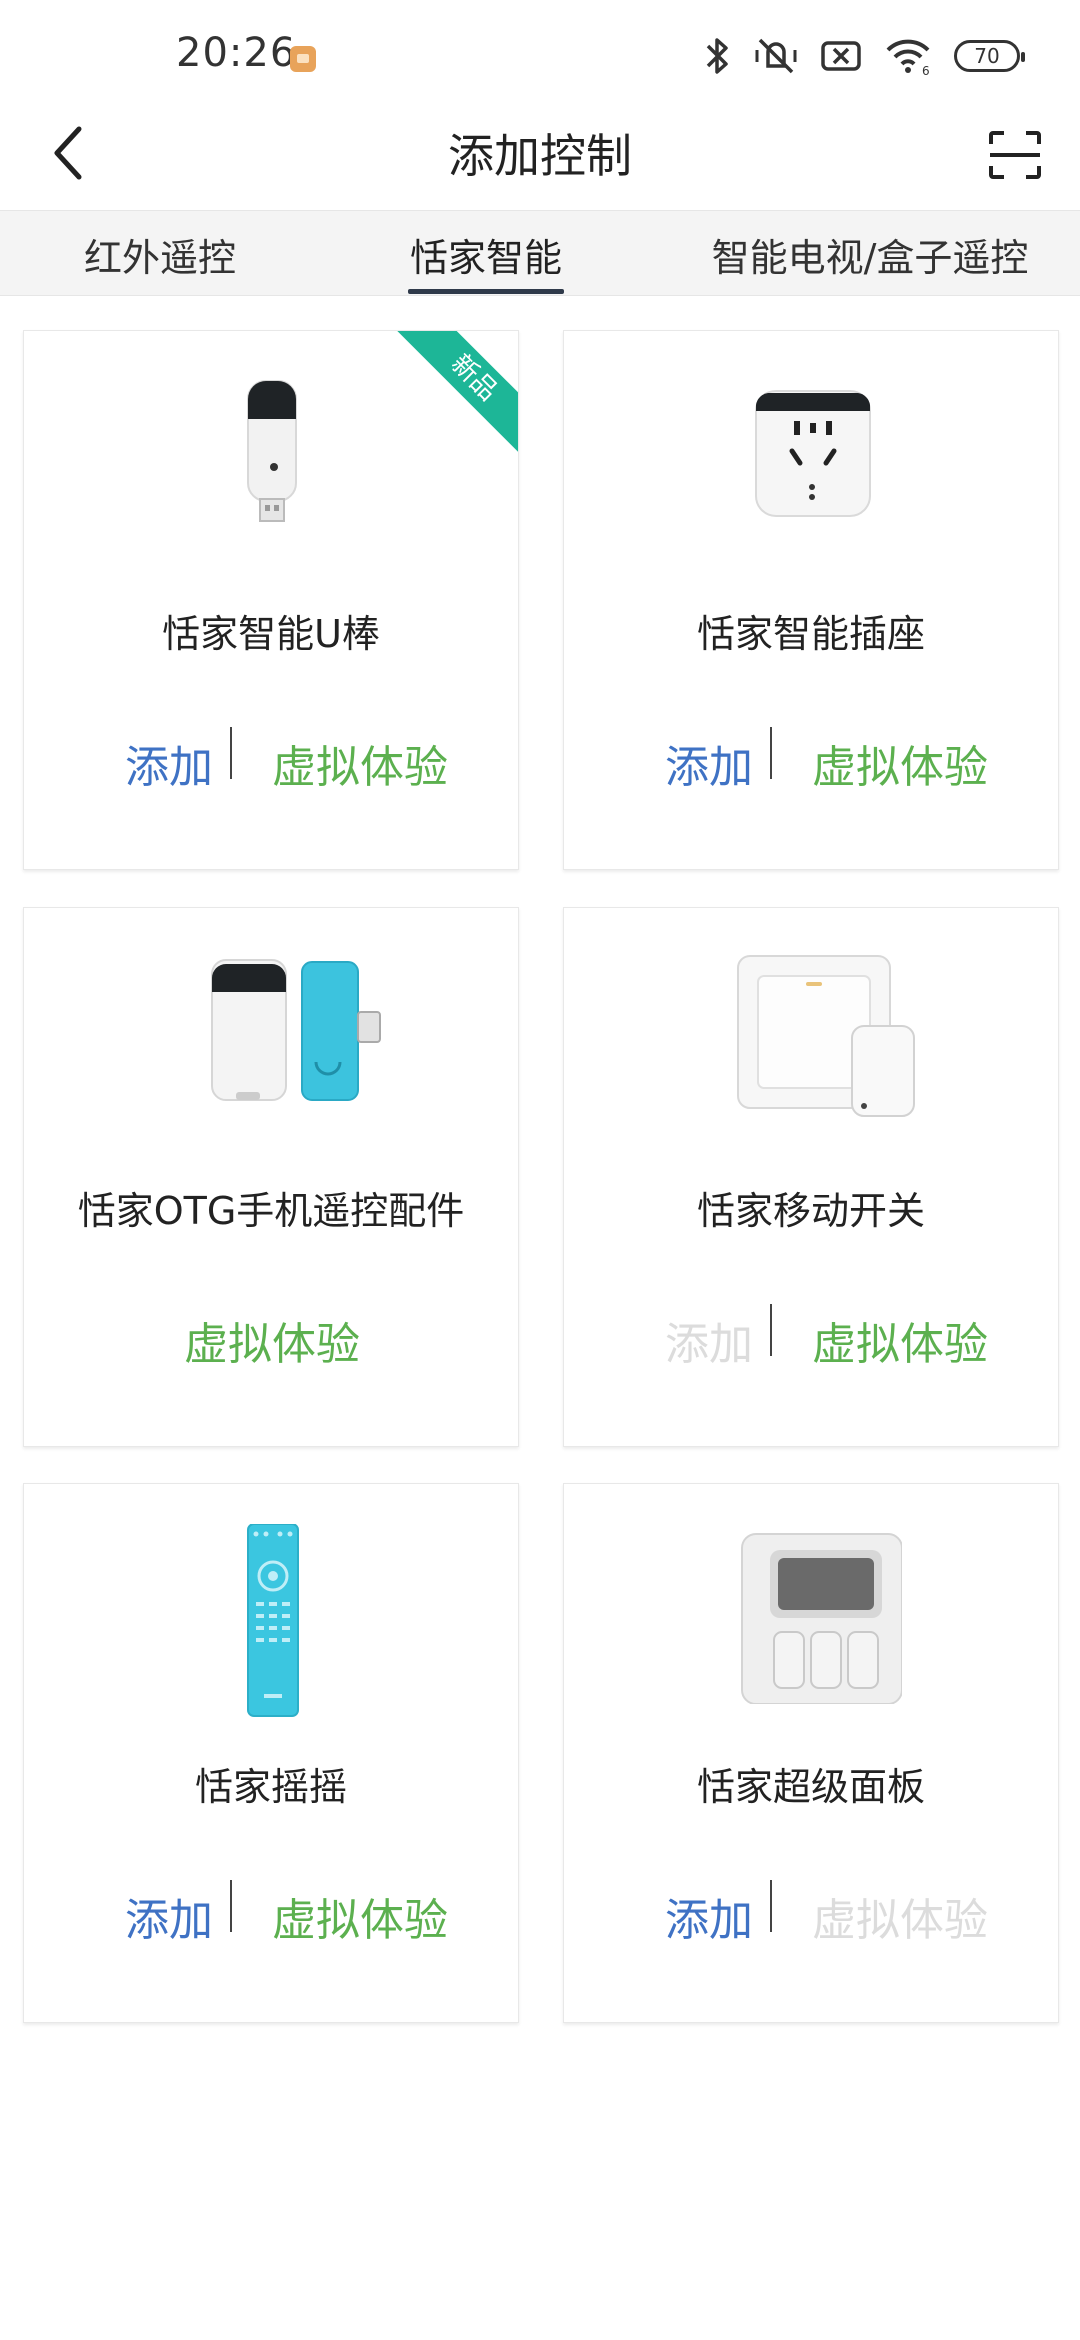 This screenshot has width=1080, height=2340. I want to click on header: 添加控制, so click(540, 155).